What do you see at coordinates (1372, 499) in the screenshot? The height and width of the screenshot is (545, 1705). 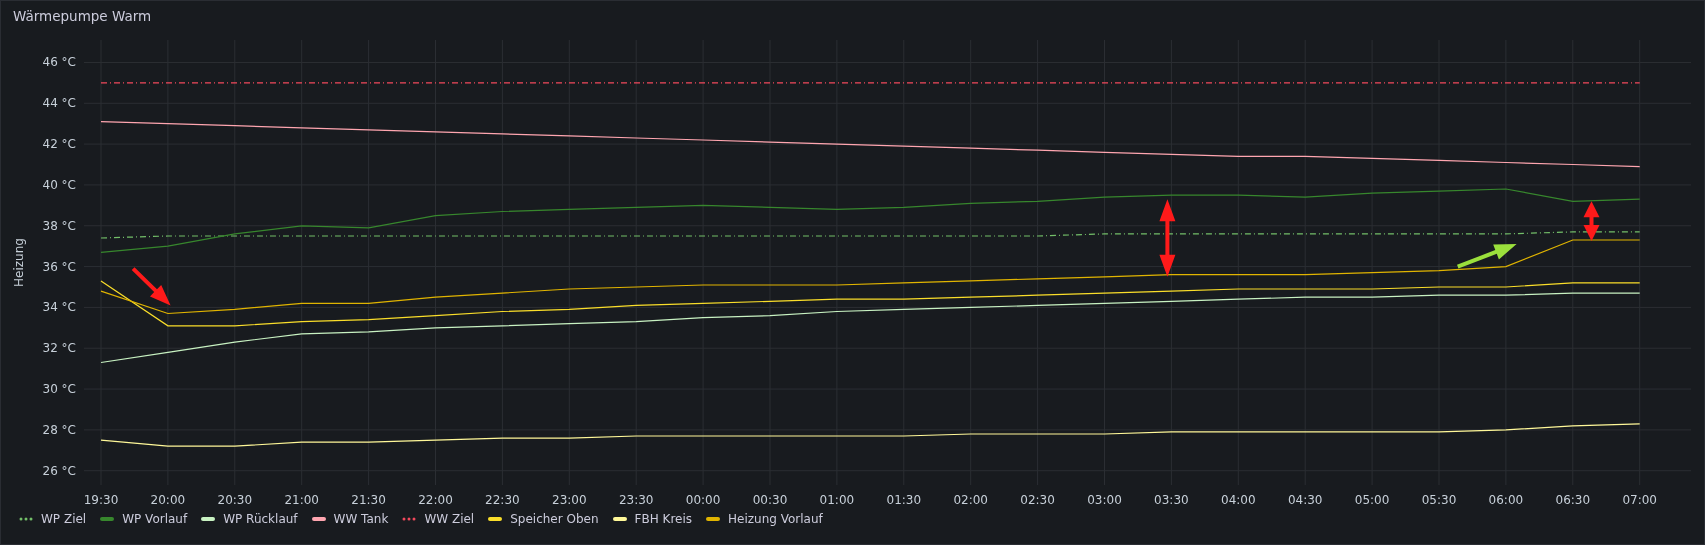 I see `x-tick-label: 05:00` at bounding box center [1372, 499].